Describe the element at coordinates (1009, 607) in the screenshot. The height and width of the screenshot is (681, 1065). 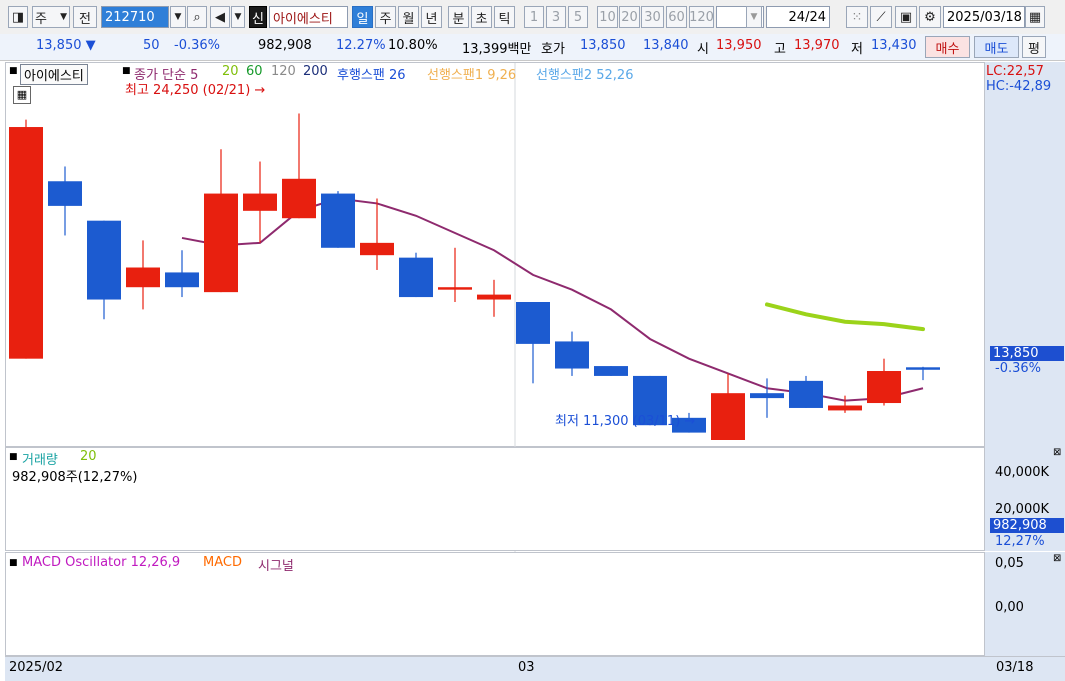
I see `macd-axis-000: 0,00` at that location.